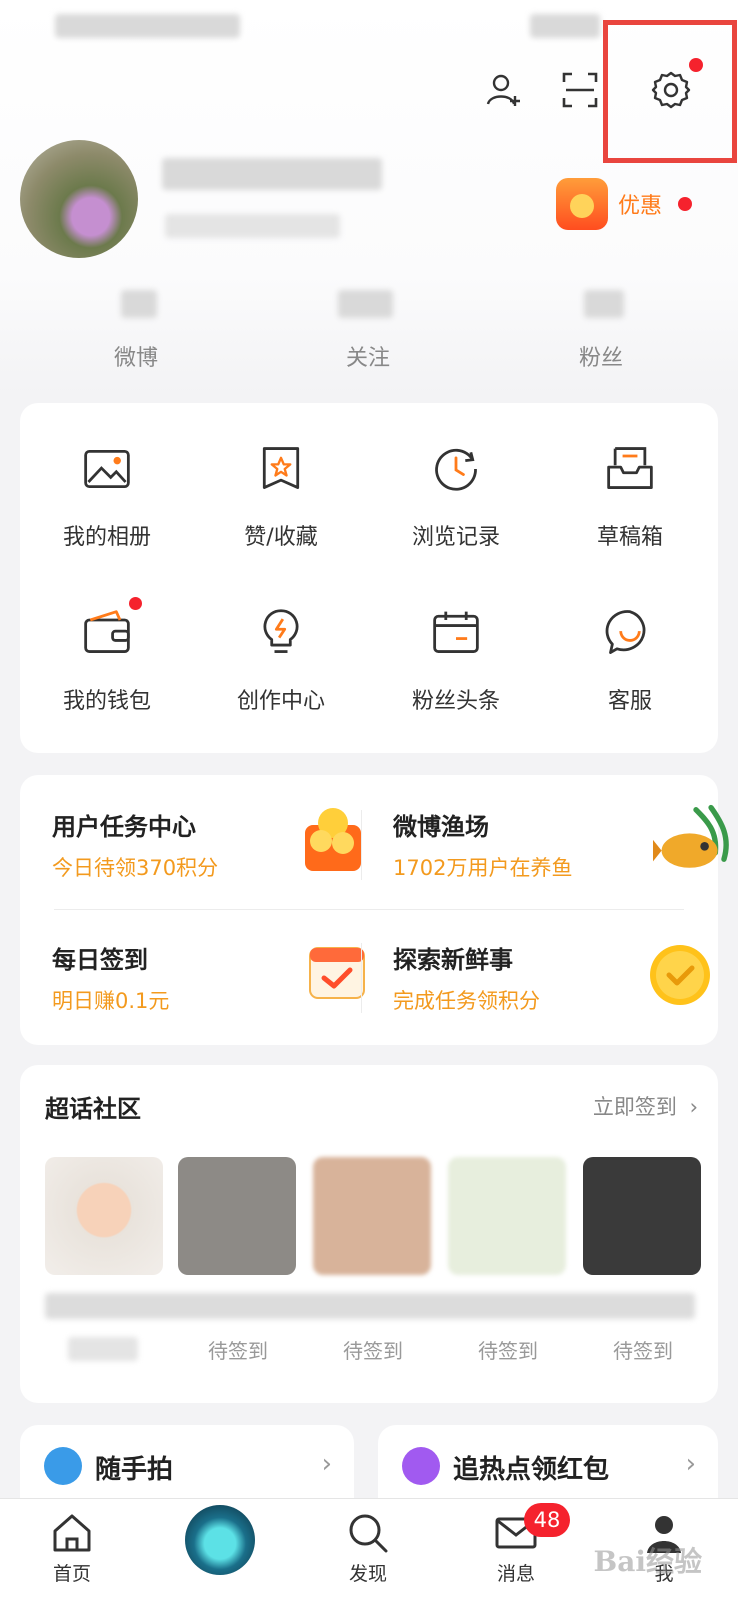 The height and width of the screenshot is (1600, 738). I want to click on grid-label: 粉丝头条, so click(455, 701).